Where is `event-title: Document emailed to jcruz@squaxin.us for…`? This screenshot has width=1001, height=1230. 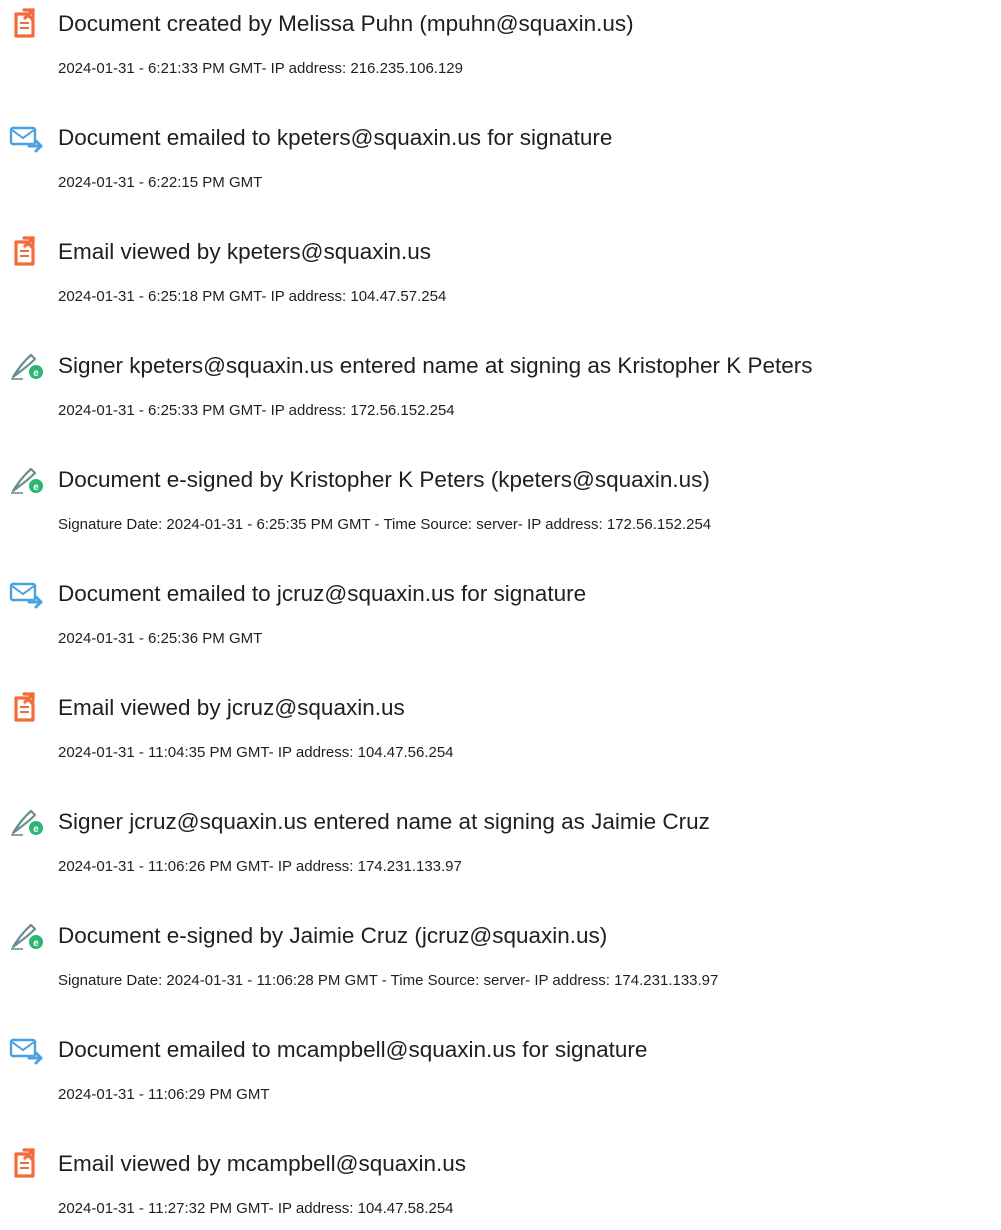
event-title: Document emailed to jcruz@squaxin.us for… is located at coordinates (322, 593).